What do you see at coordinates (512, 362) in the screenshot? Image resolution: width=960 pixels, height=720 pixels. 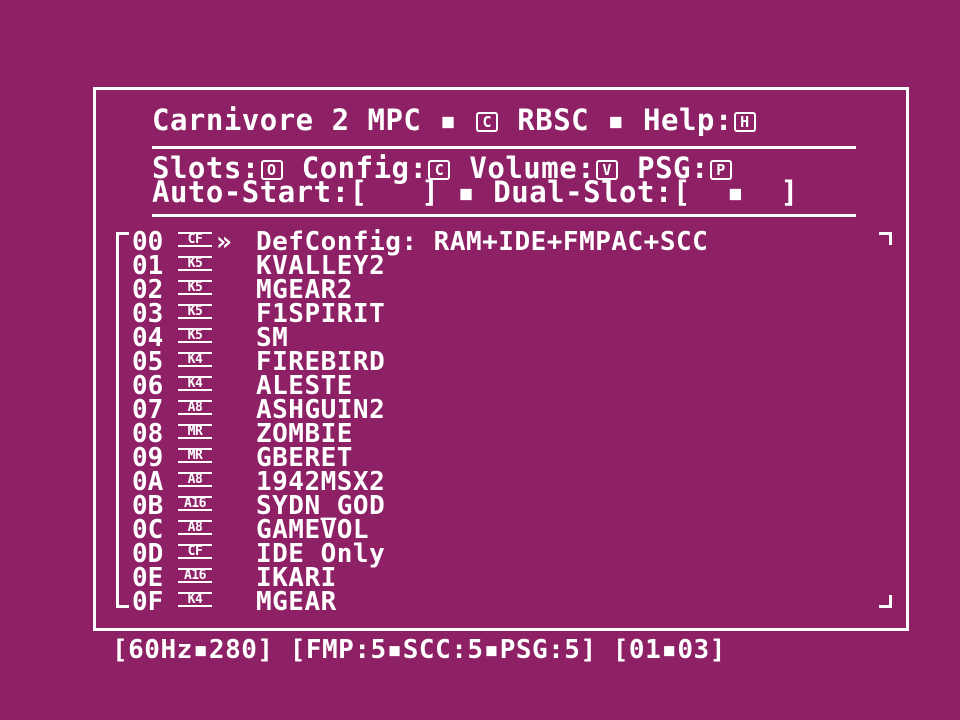 I see `list-item: 05 K4 FIREBIRD` at bounding box center [512, 362].